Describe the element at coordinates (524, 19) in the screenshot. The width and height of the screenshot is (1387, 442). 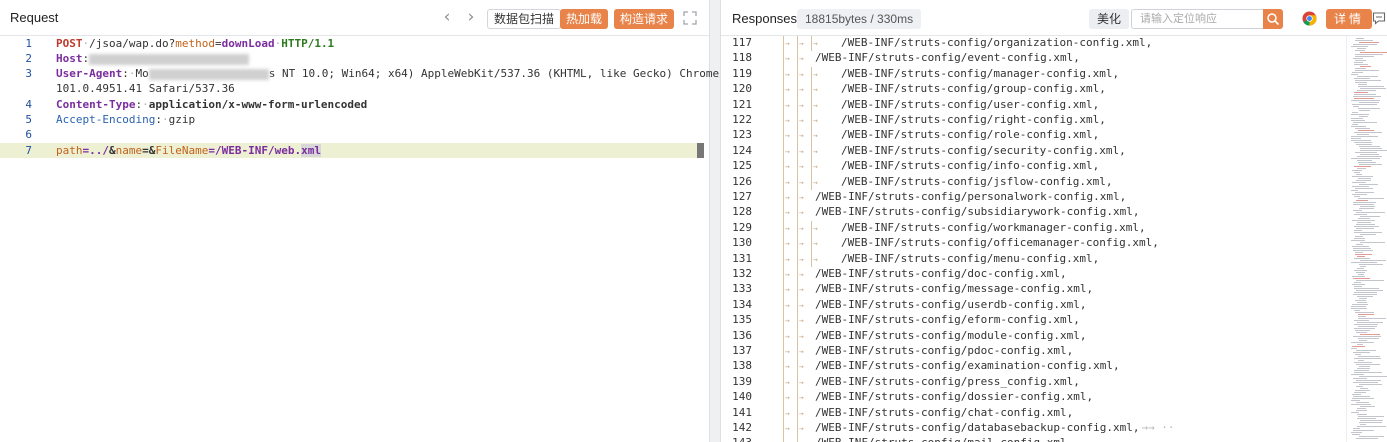
I see `packet-scan-button: 数据包扫描` at that location.